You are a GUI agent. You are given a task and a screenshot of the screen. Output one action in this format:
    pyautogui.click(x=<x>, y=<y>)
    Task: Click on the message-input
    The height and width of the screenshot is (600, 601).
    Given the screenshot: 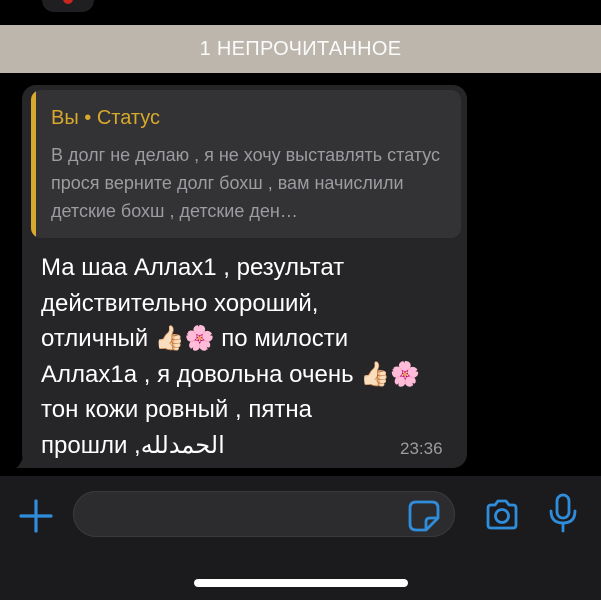 What is the action you would take?
    pyautogui.click(x=264, y=514)
    